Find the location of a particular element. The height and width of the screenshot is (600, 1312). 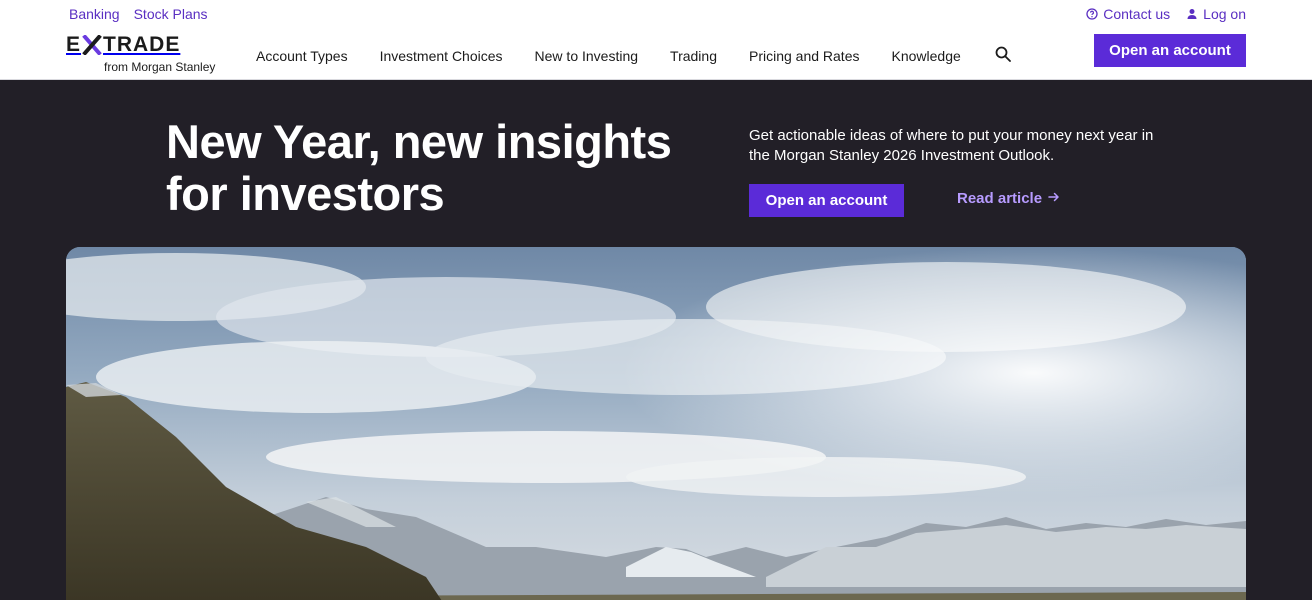

contact-us-label: Contact us is located at coordinates (1137, 14).